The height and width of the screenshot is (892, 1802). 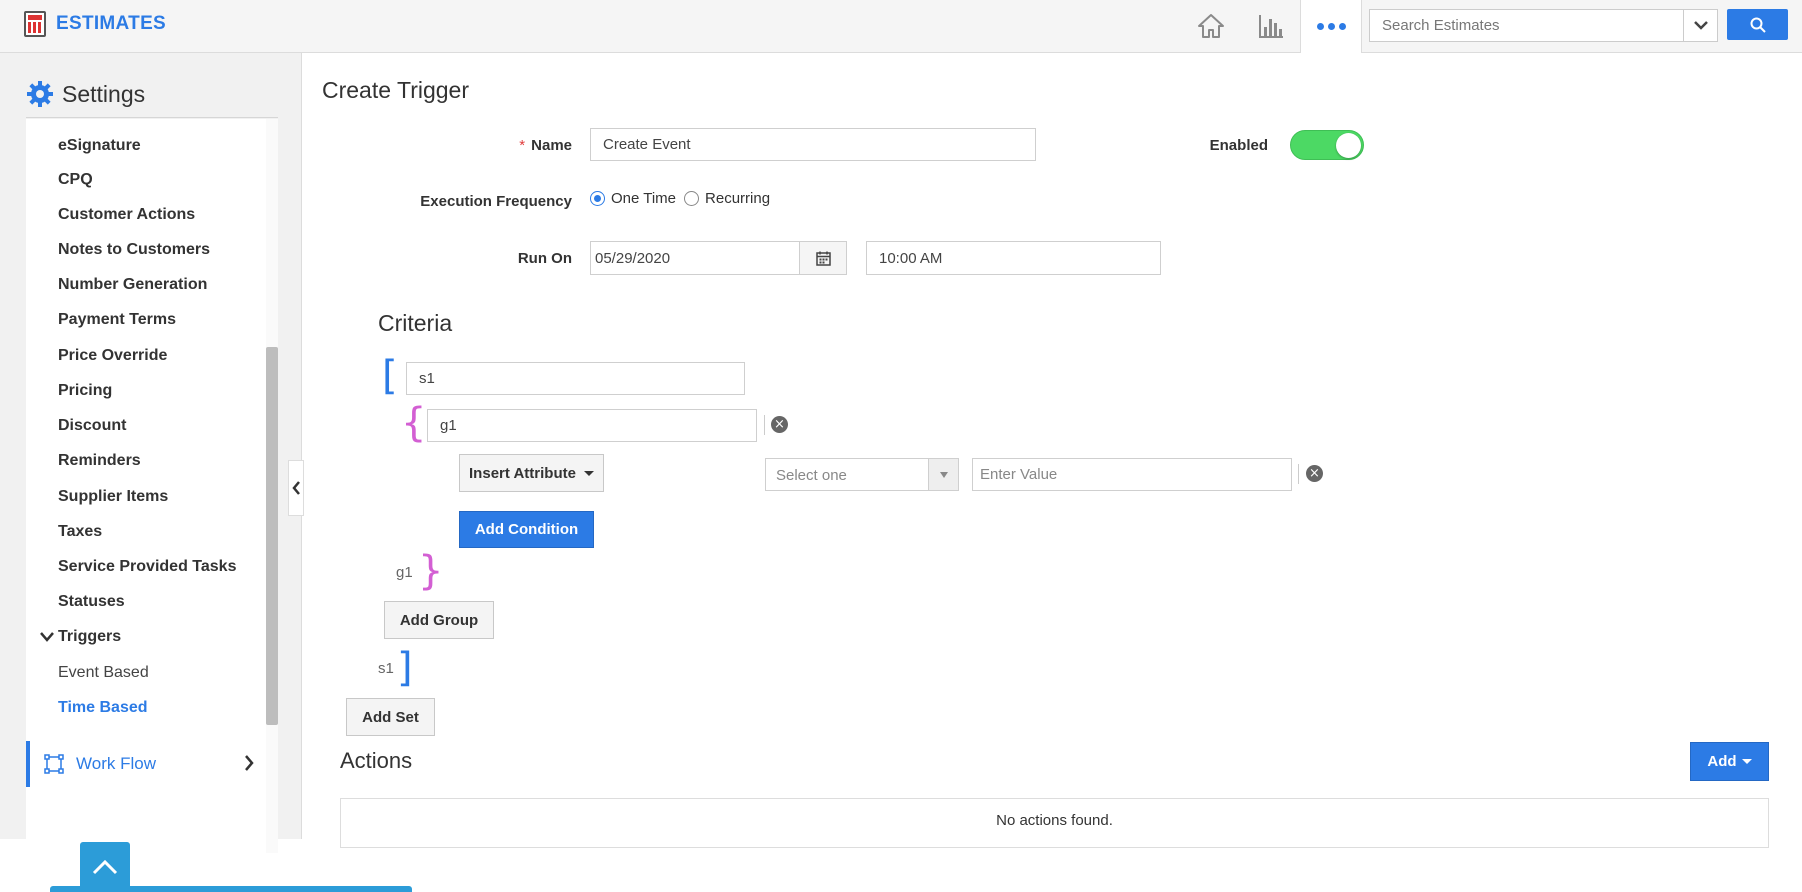 What do you see at coordinates (1238, 145) in the screenshot?
I see `enabled-label: Enabled` at bounding box center [1238, 145].